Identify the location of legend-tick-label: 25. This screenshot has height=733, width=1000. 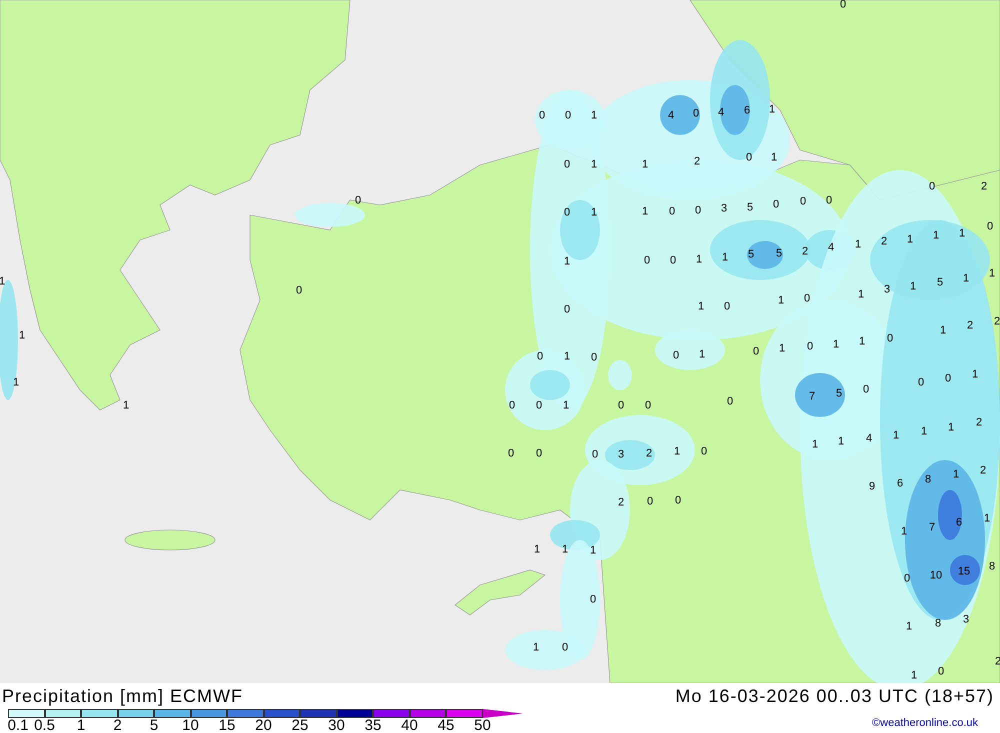
(300, 725).